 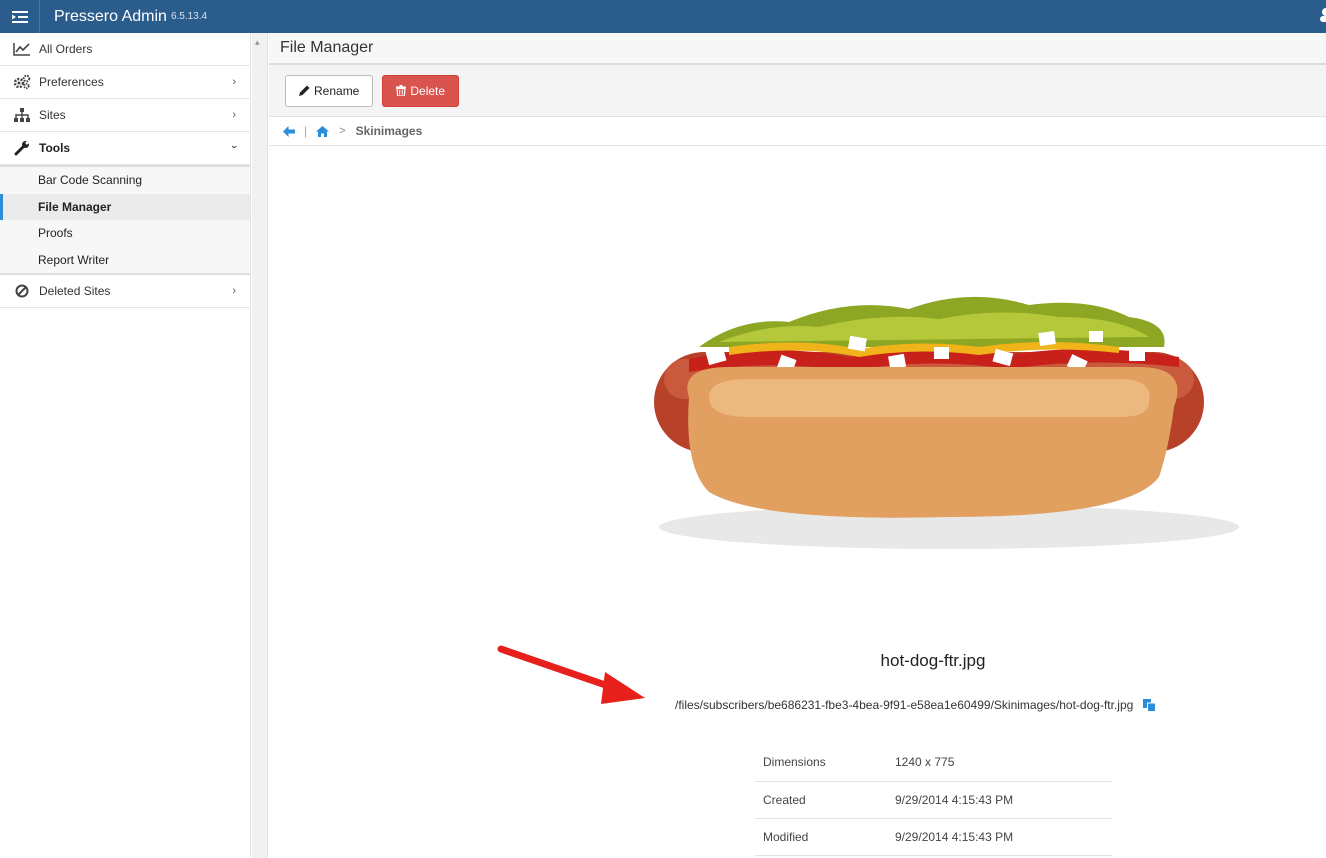 I want to click on sidebar-item-tools: Tools ›, so click(x=125, y=148).